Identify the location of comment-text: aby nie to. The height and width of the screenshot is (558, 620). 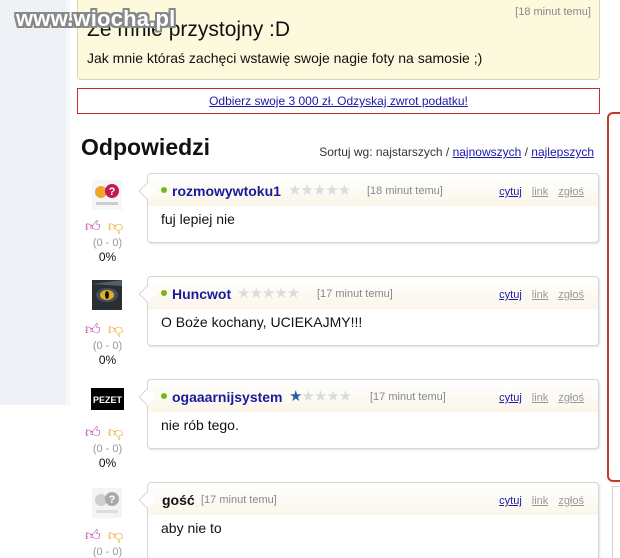
(191, 528).